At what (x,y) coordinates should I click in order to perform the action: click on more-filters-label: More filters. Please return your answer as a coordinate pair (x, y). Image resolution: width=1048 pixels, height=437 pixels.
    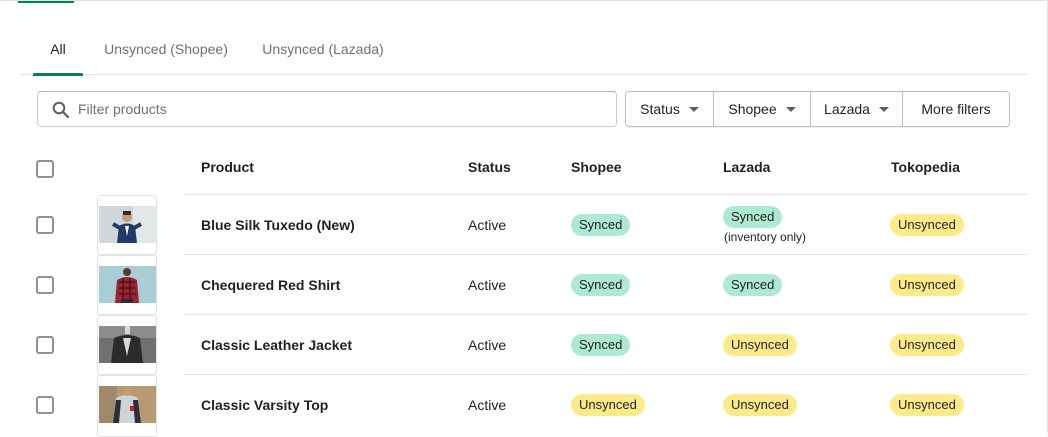
    Looking at the image, I should click on (956, 109).